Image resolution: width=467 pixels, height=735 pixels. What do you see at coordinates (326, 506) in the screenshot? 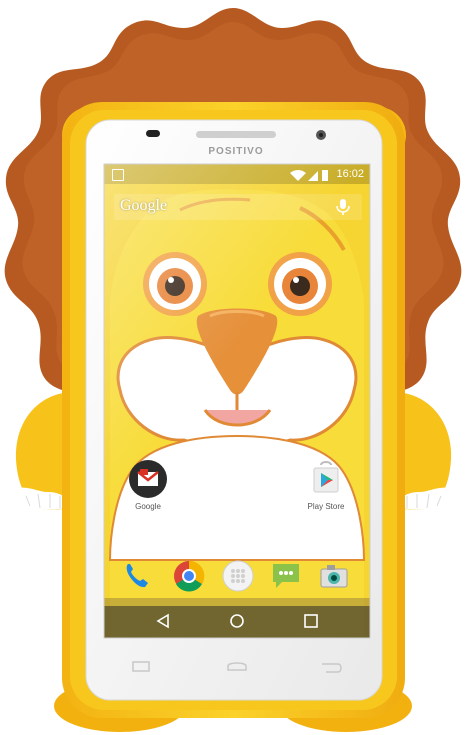
I see `app-label: Play Store` at bounding box center [326, 506].